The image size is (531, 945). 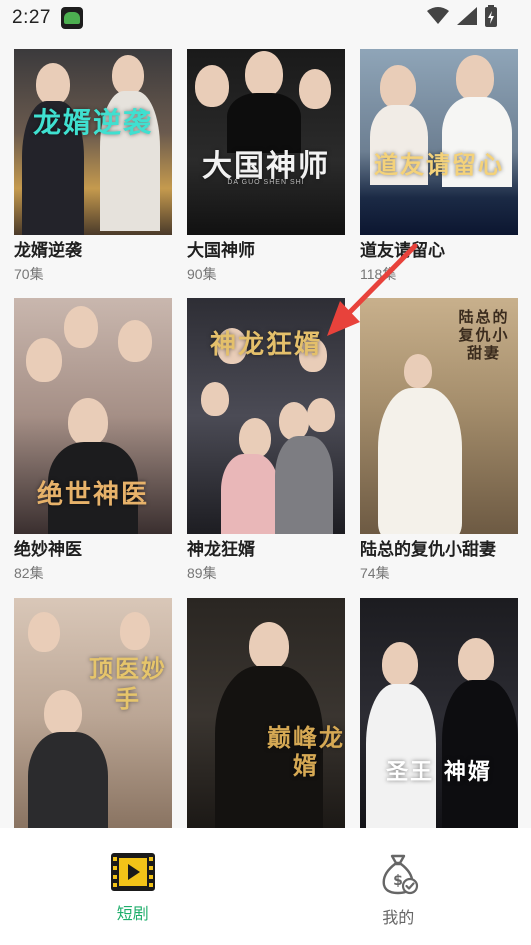 I want to click on poster-title: 圣王 神婿, so click(x=439, y=772).